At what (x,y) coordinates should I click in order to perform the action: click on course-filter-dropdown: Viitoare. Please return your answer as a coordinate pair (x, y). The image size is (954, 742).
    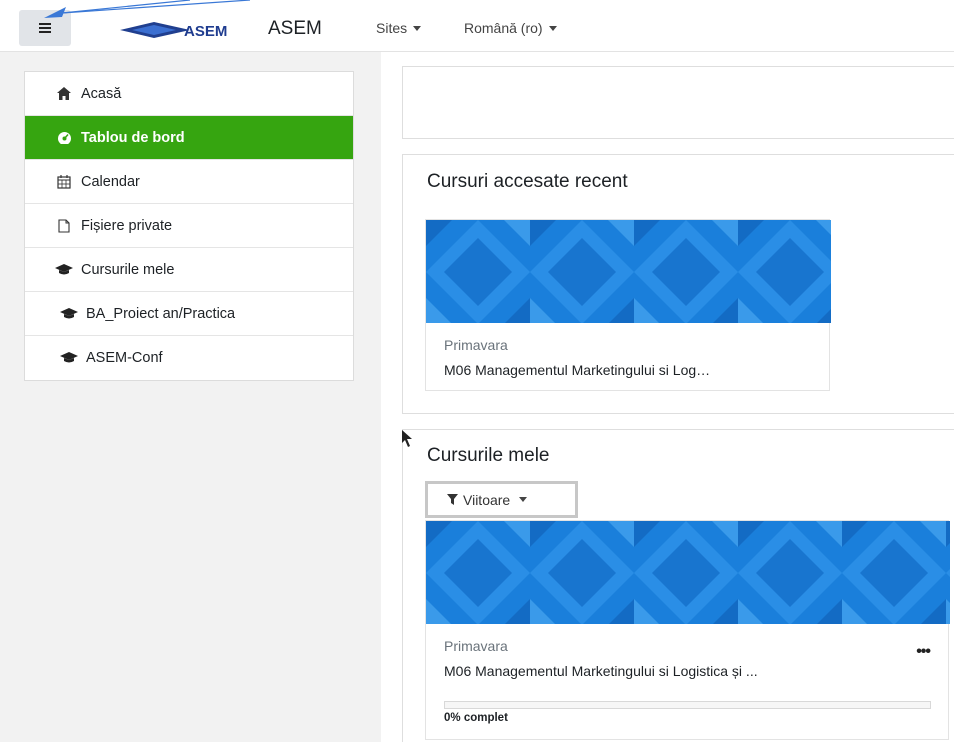
    Looking at the image, I should click on (501, 499).